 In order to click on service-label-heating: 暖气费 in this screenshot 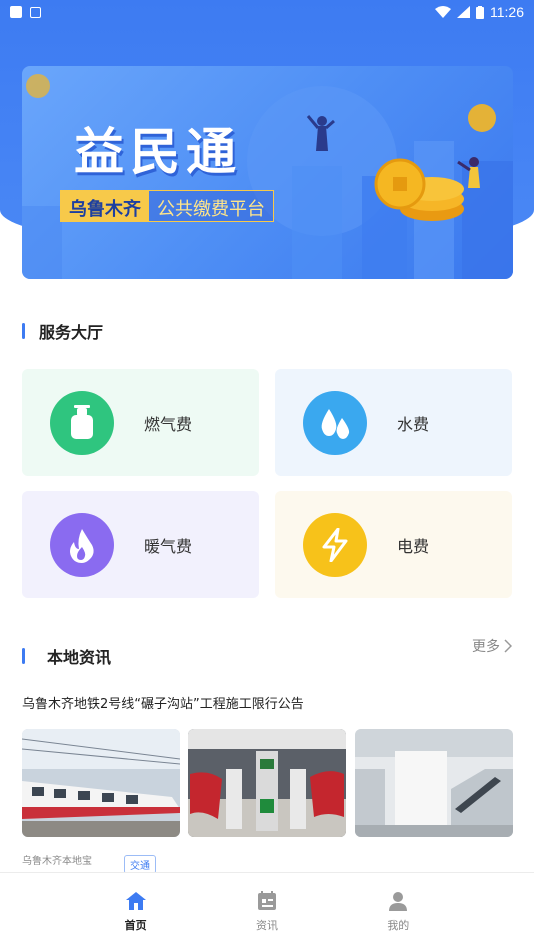, I will do `click(168, 546)`.